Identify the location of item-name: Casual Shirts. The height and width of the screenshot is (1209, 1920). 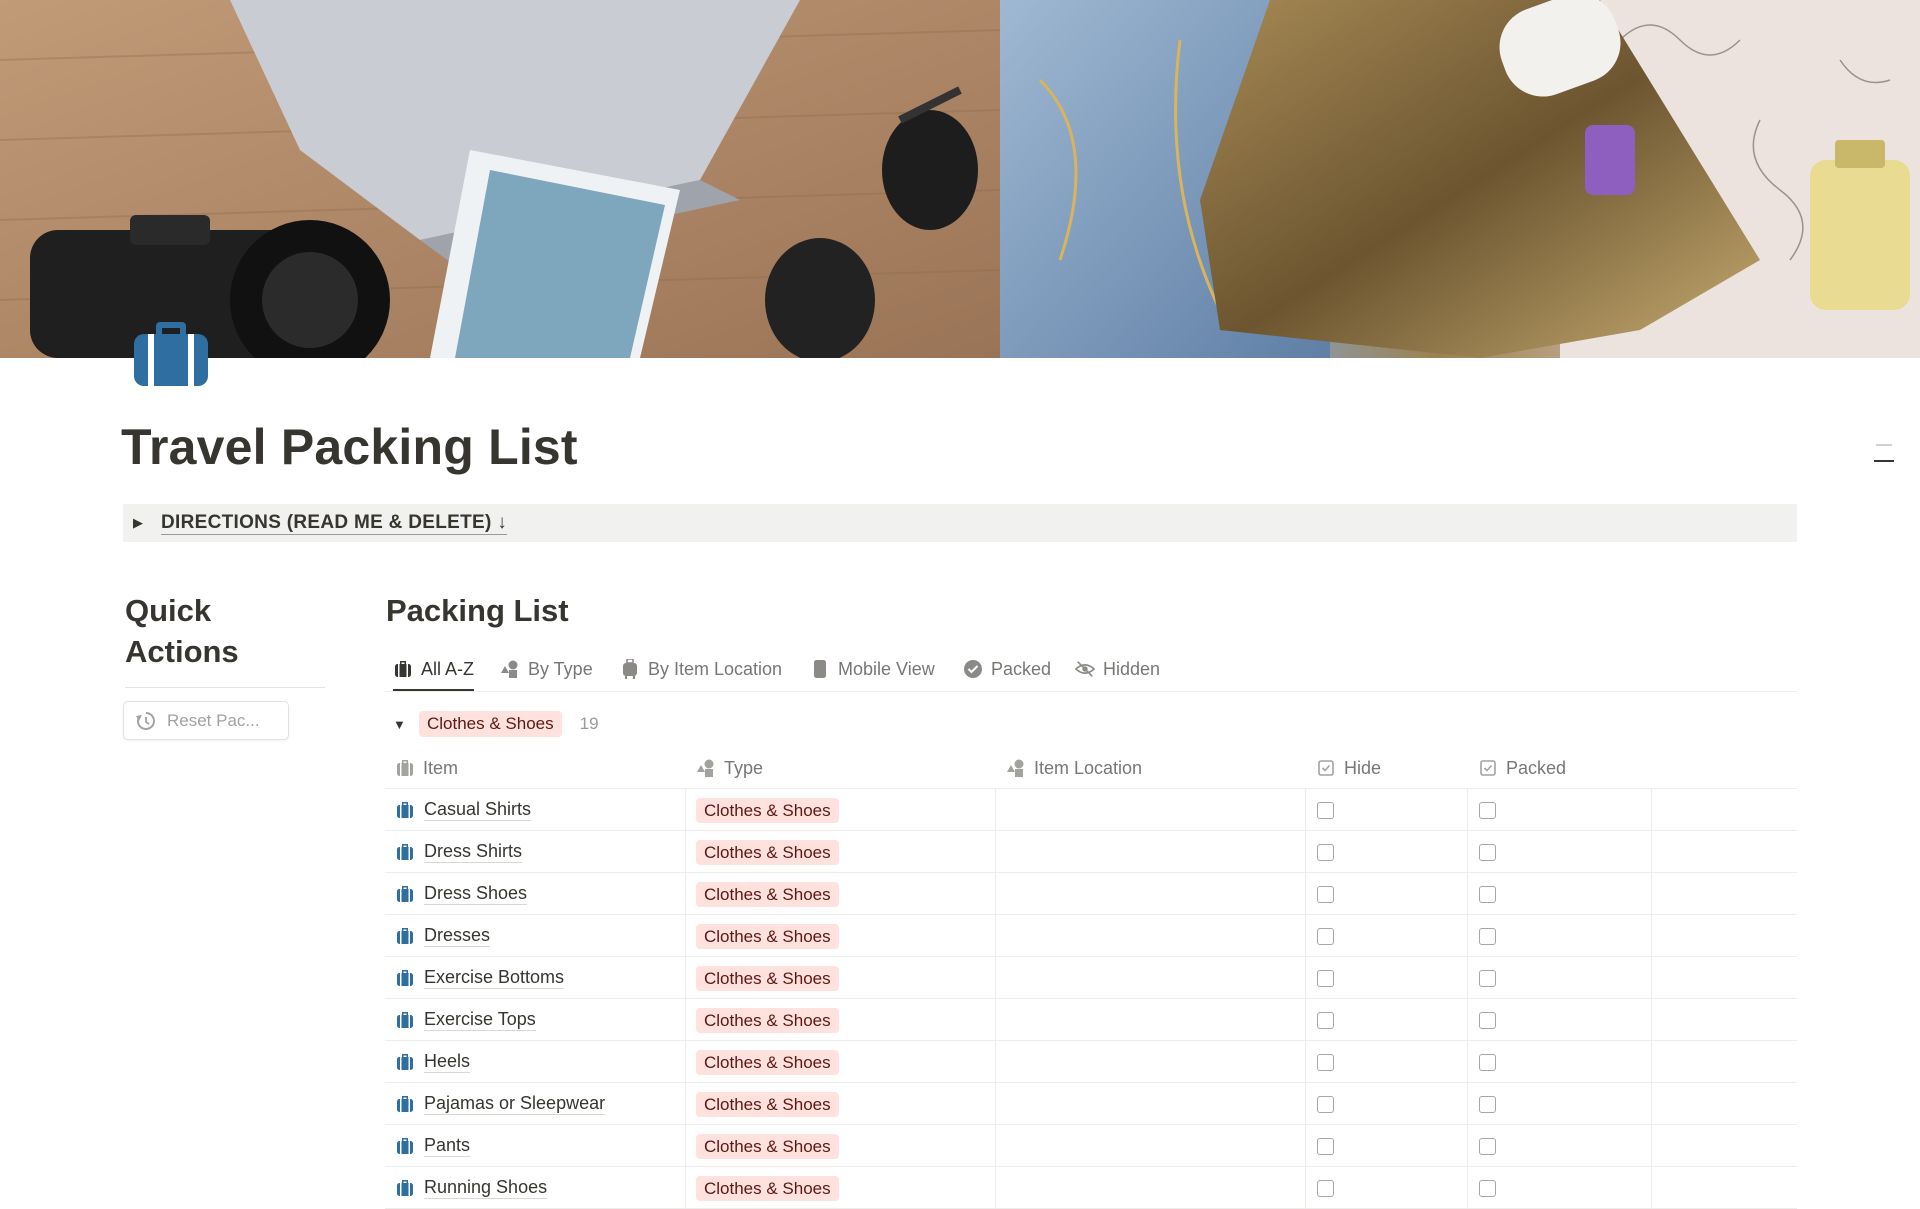
(478, 810).